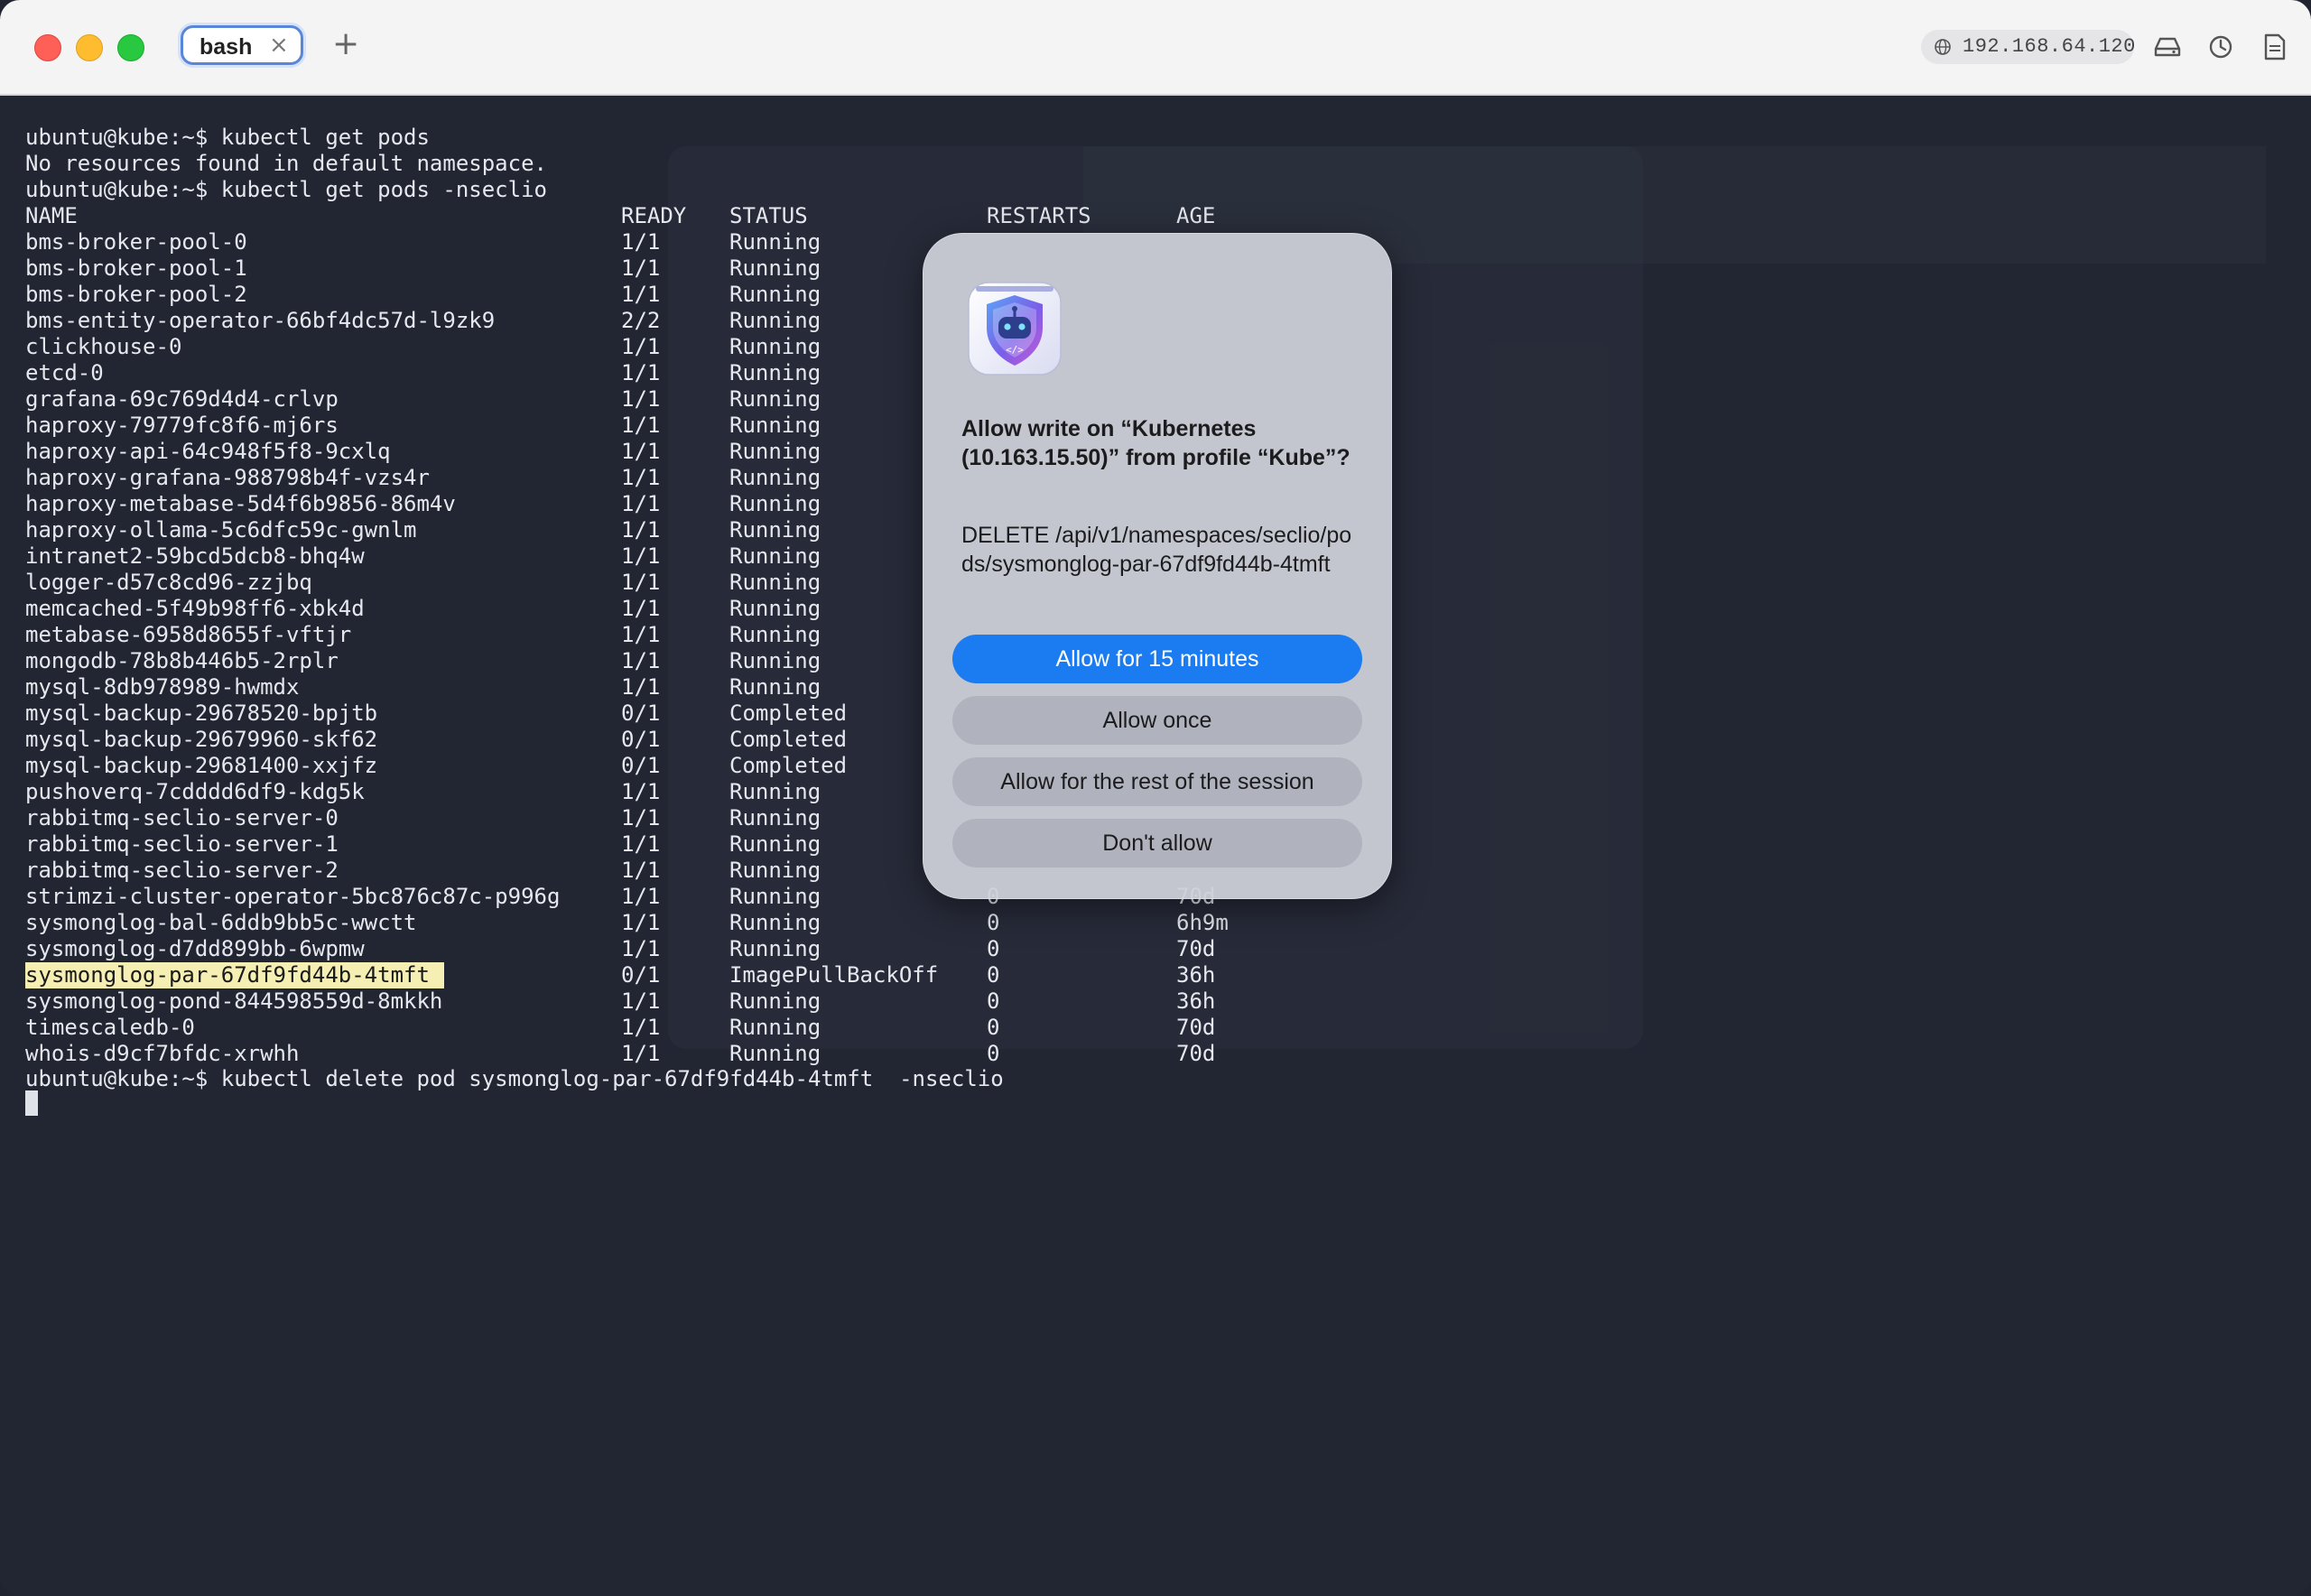  I want to click on pod-name: clickhouse-0, so click(103, 346).